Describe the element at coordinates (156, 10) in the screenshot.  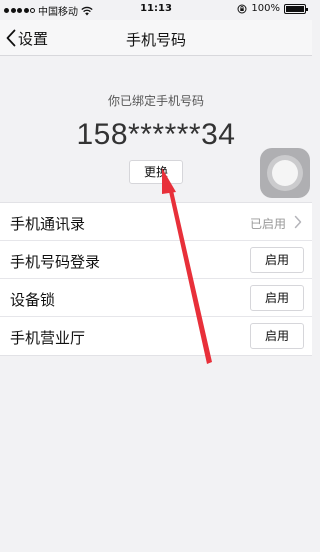
I see `status-bar: 中国移动 11:13 100%` at that location.